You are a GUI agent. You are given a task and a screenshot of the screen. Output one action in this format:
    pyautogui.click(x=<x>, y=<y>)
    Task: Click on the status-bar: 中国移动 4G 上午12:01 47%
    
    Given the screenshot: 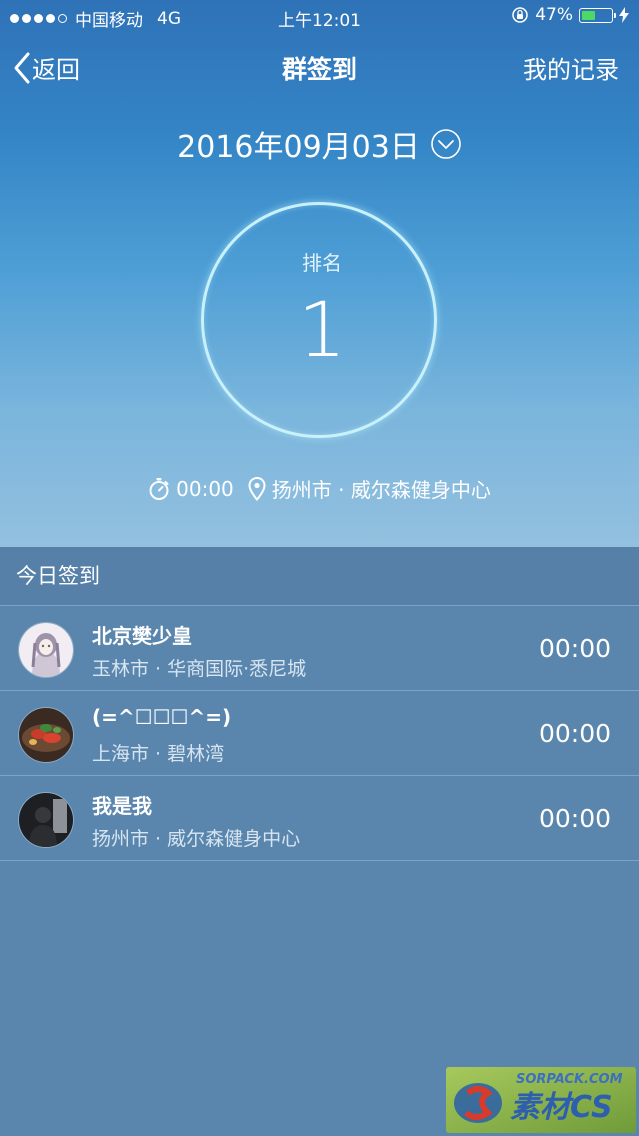 What is the action you would take?
    pyautogui.click(x=319, y=17)
    